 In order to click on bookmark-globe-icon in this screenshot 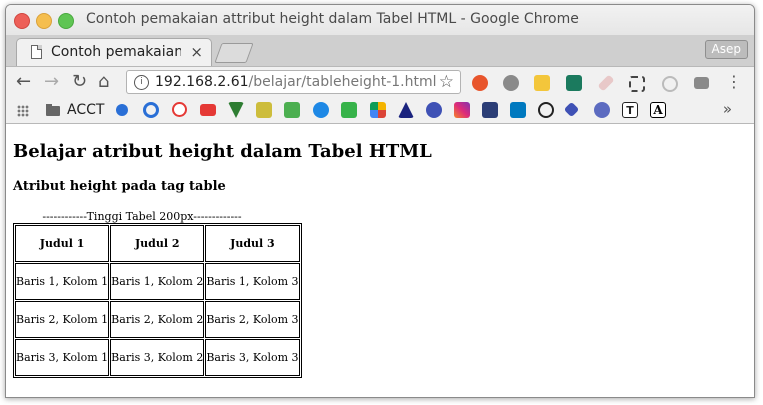, I will do `click(434, 110)`.